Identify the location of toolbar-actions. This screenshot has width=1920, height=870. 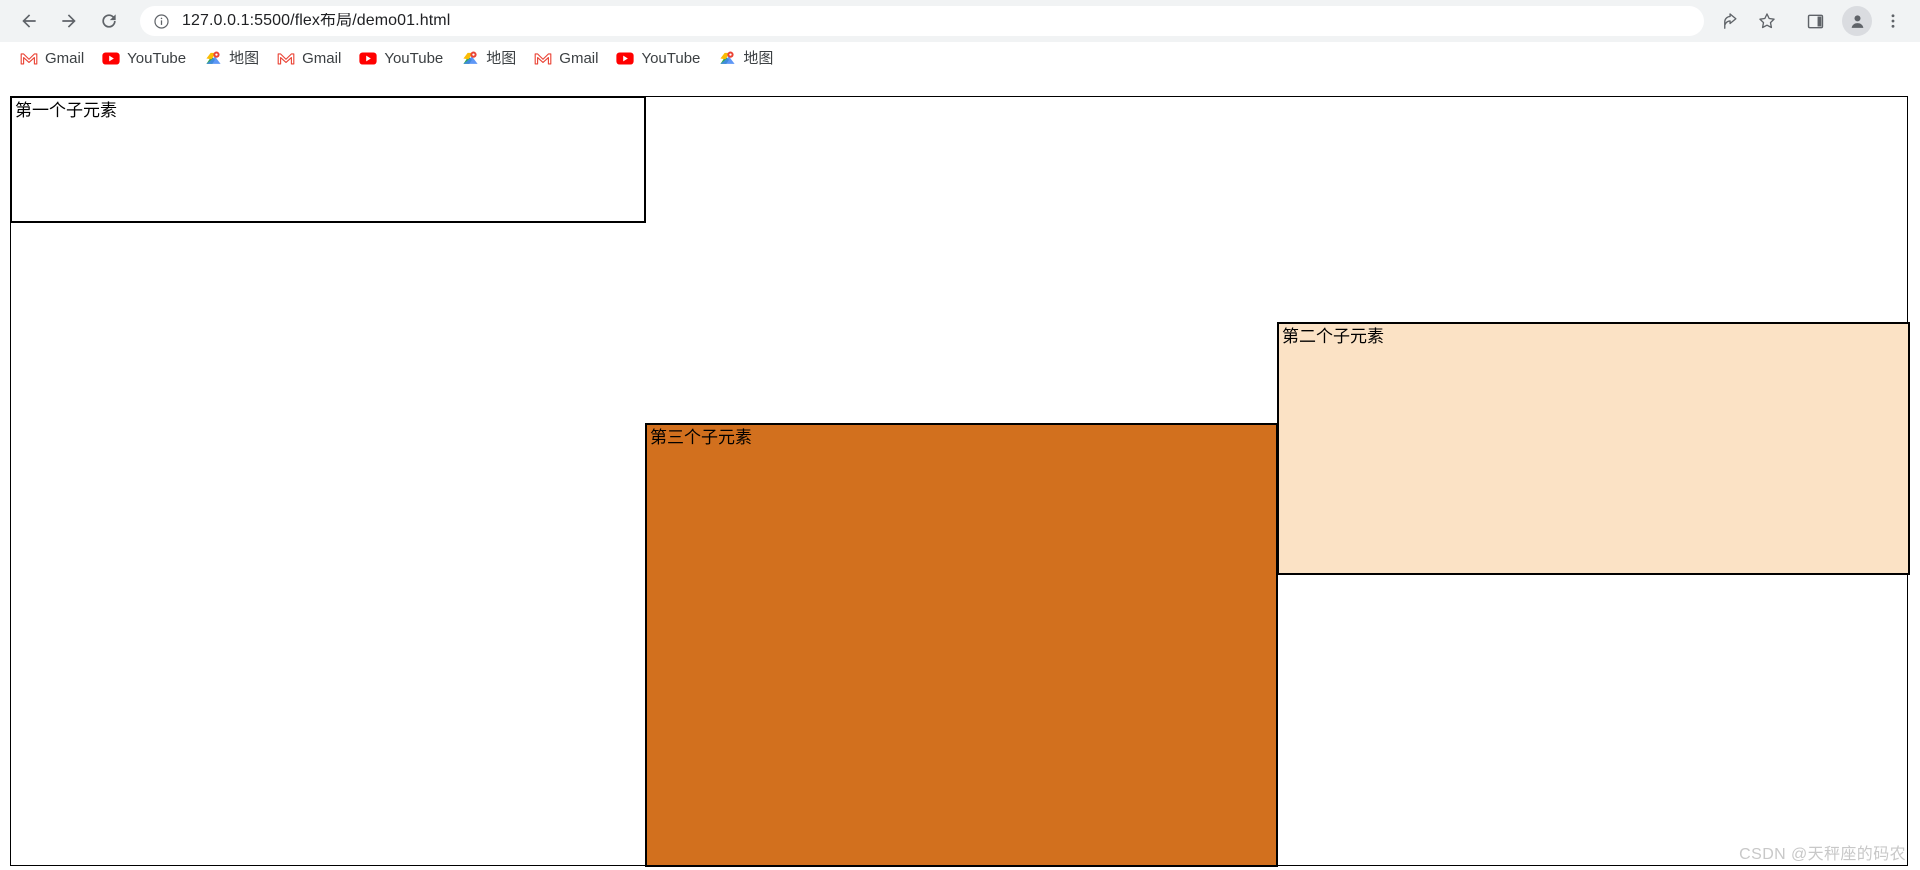
(1811, 21).